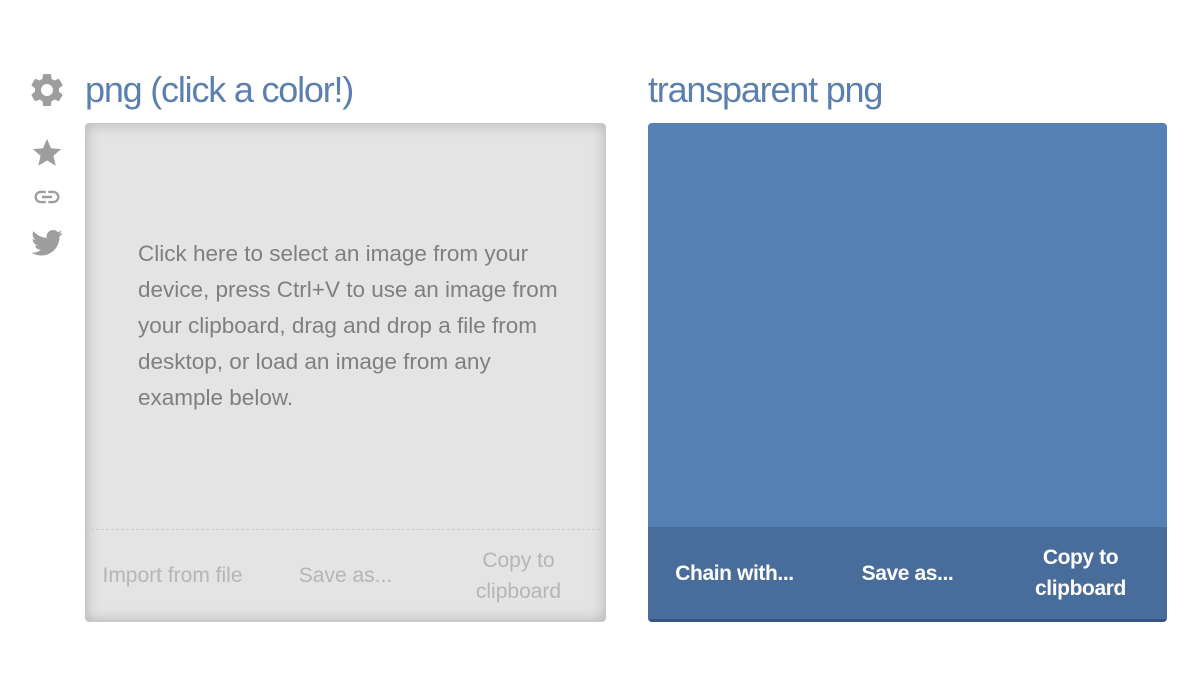 This screenshot has width=1200, height=675. What do you see at coordinates (219, 89) in the screenshot?
I see `input-panel-title: png (click a color!)` at bounding box center [219, 89].